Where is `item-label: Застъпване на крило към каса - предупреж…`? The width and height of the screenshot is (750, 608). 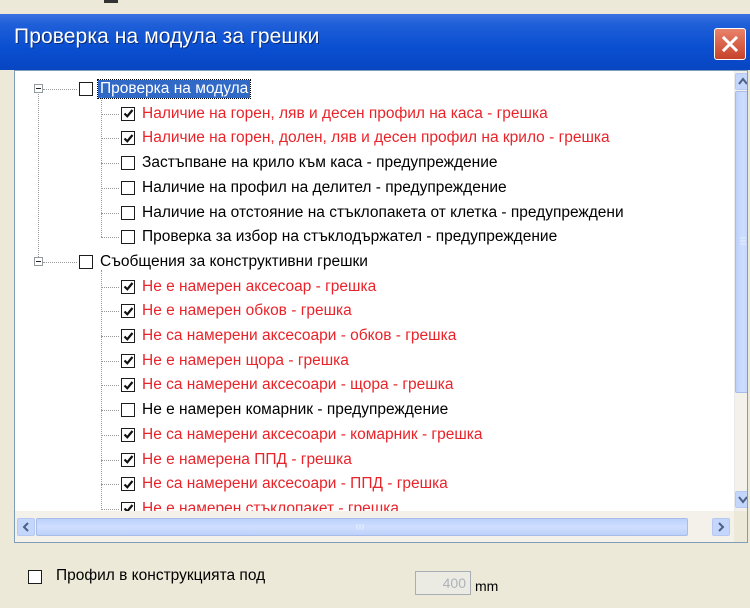
item-label: Застъпване на крило към каса - предупреж… is located at coordinates (320, 163).